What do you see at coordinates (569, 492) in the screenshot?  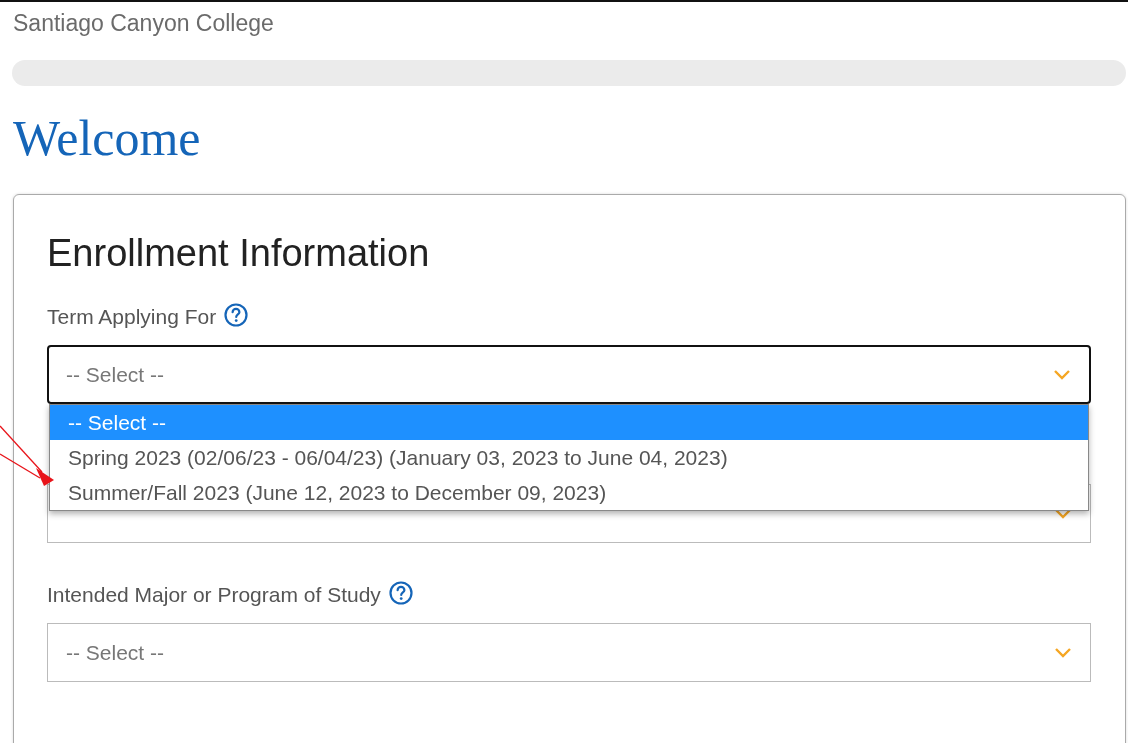 I see `dropdown-option: Summer/Fall 2023 (June 12, 2023 to December 09, 2023)` at bounding box center [569, 492].